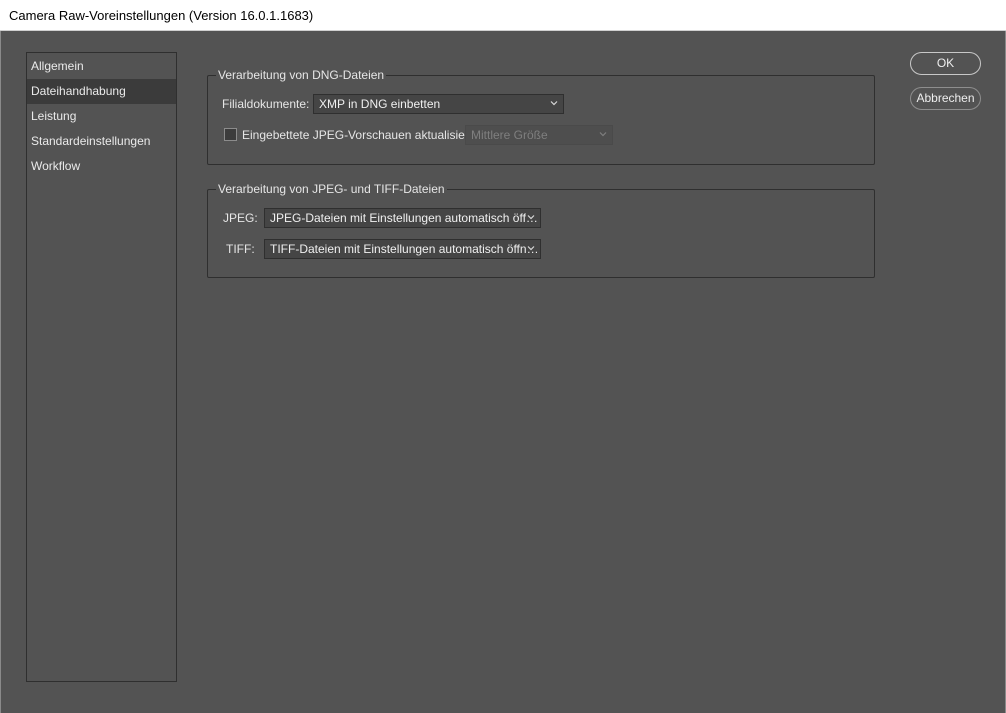 The width and height of the screenshot is (1006, 713). I want to click on window-border-left, so click(0, 372).